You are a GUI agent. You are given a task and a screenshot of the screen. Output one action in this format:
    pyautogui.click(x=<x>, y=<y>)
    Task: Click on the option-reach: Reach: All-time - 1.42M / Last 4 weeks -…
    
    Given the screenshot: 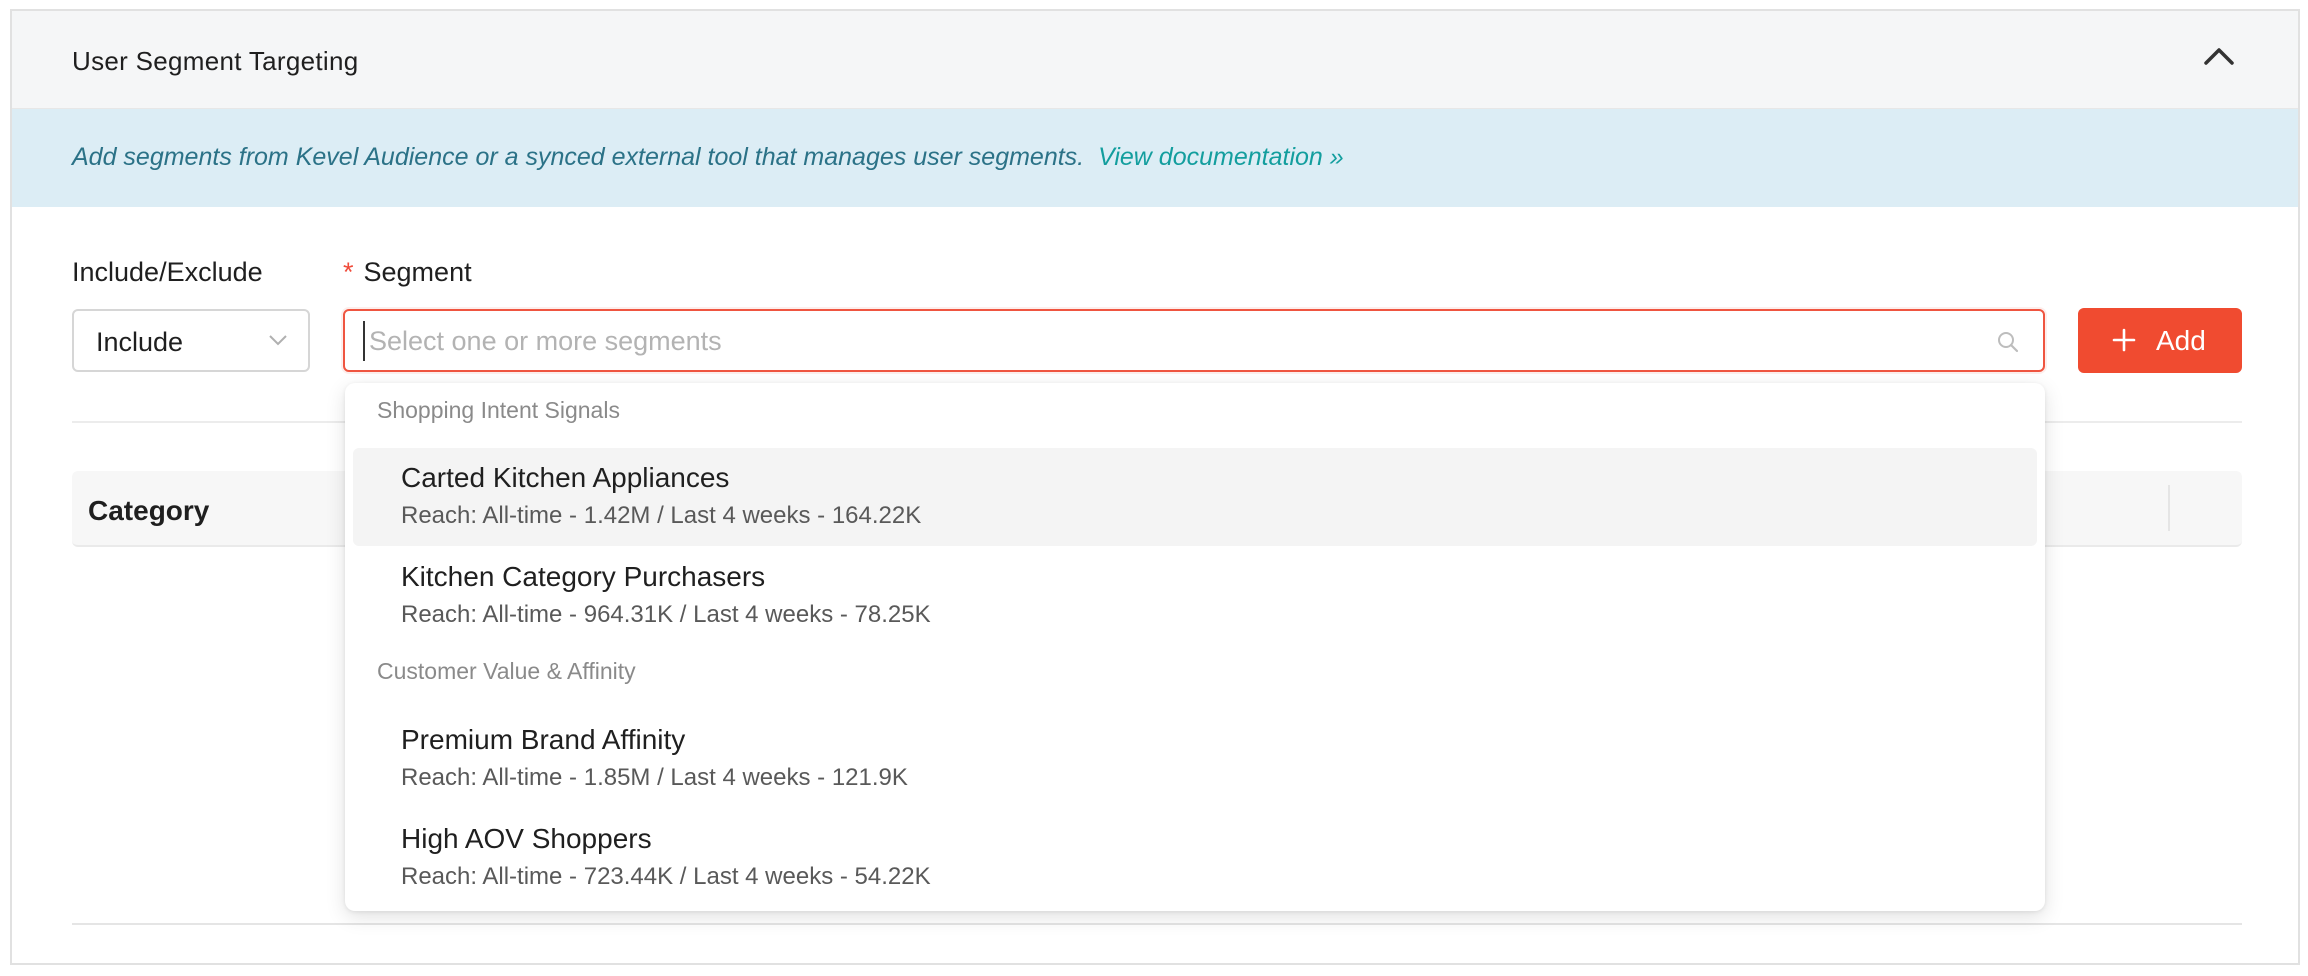 What is the action you would take?
    pyautogui.click(x=661, y=515)
    